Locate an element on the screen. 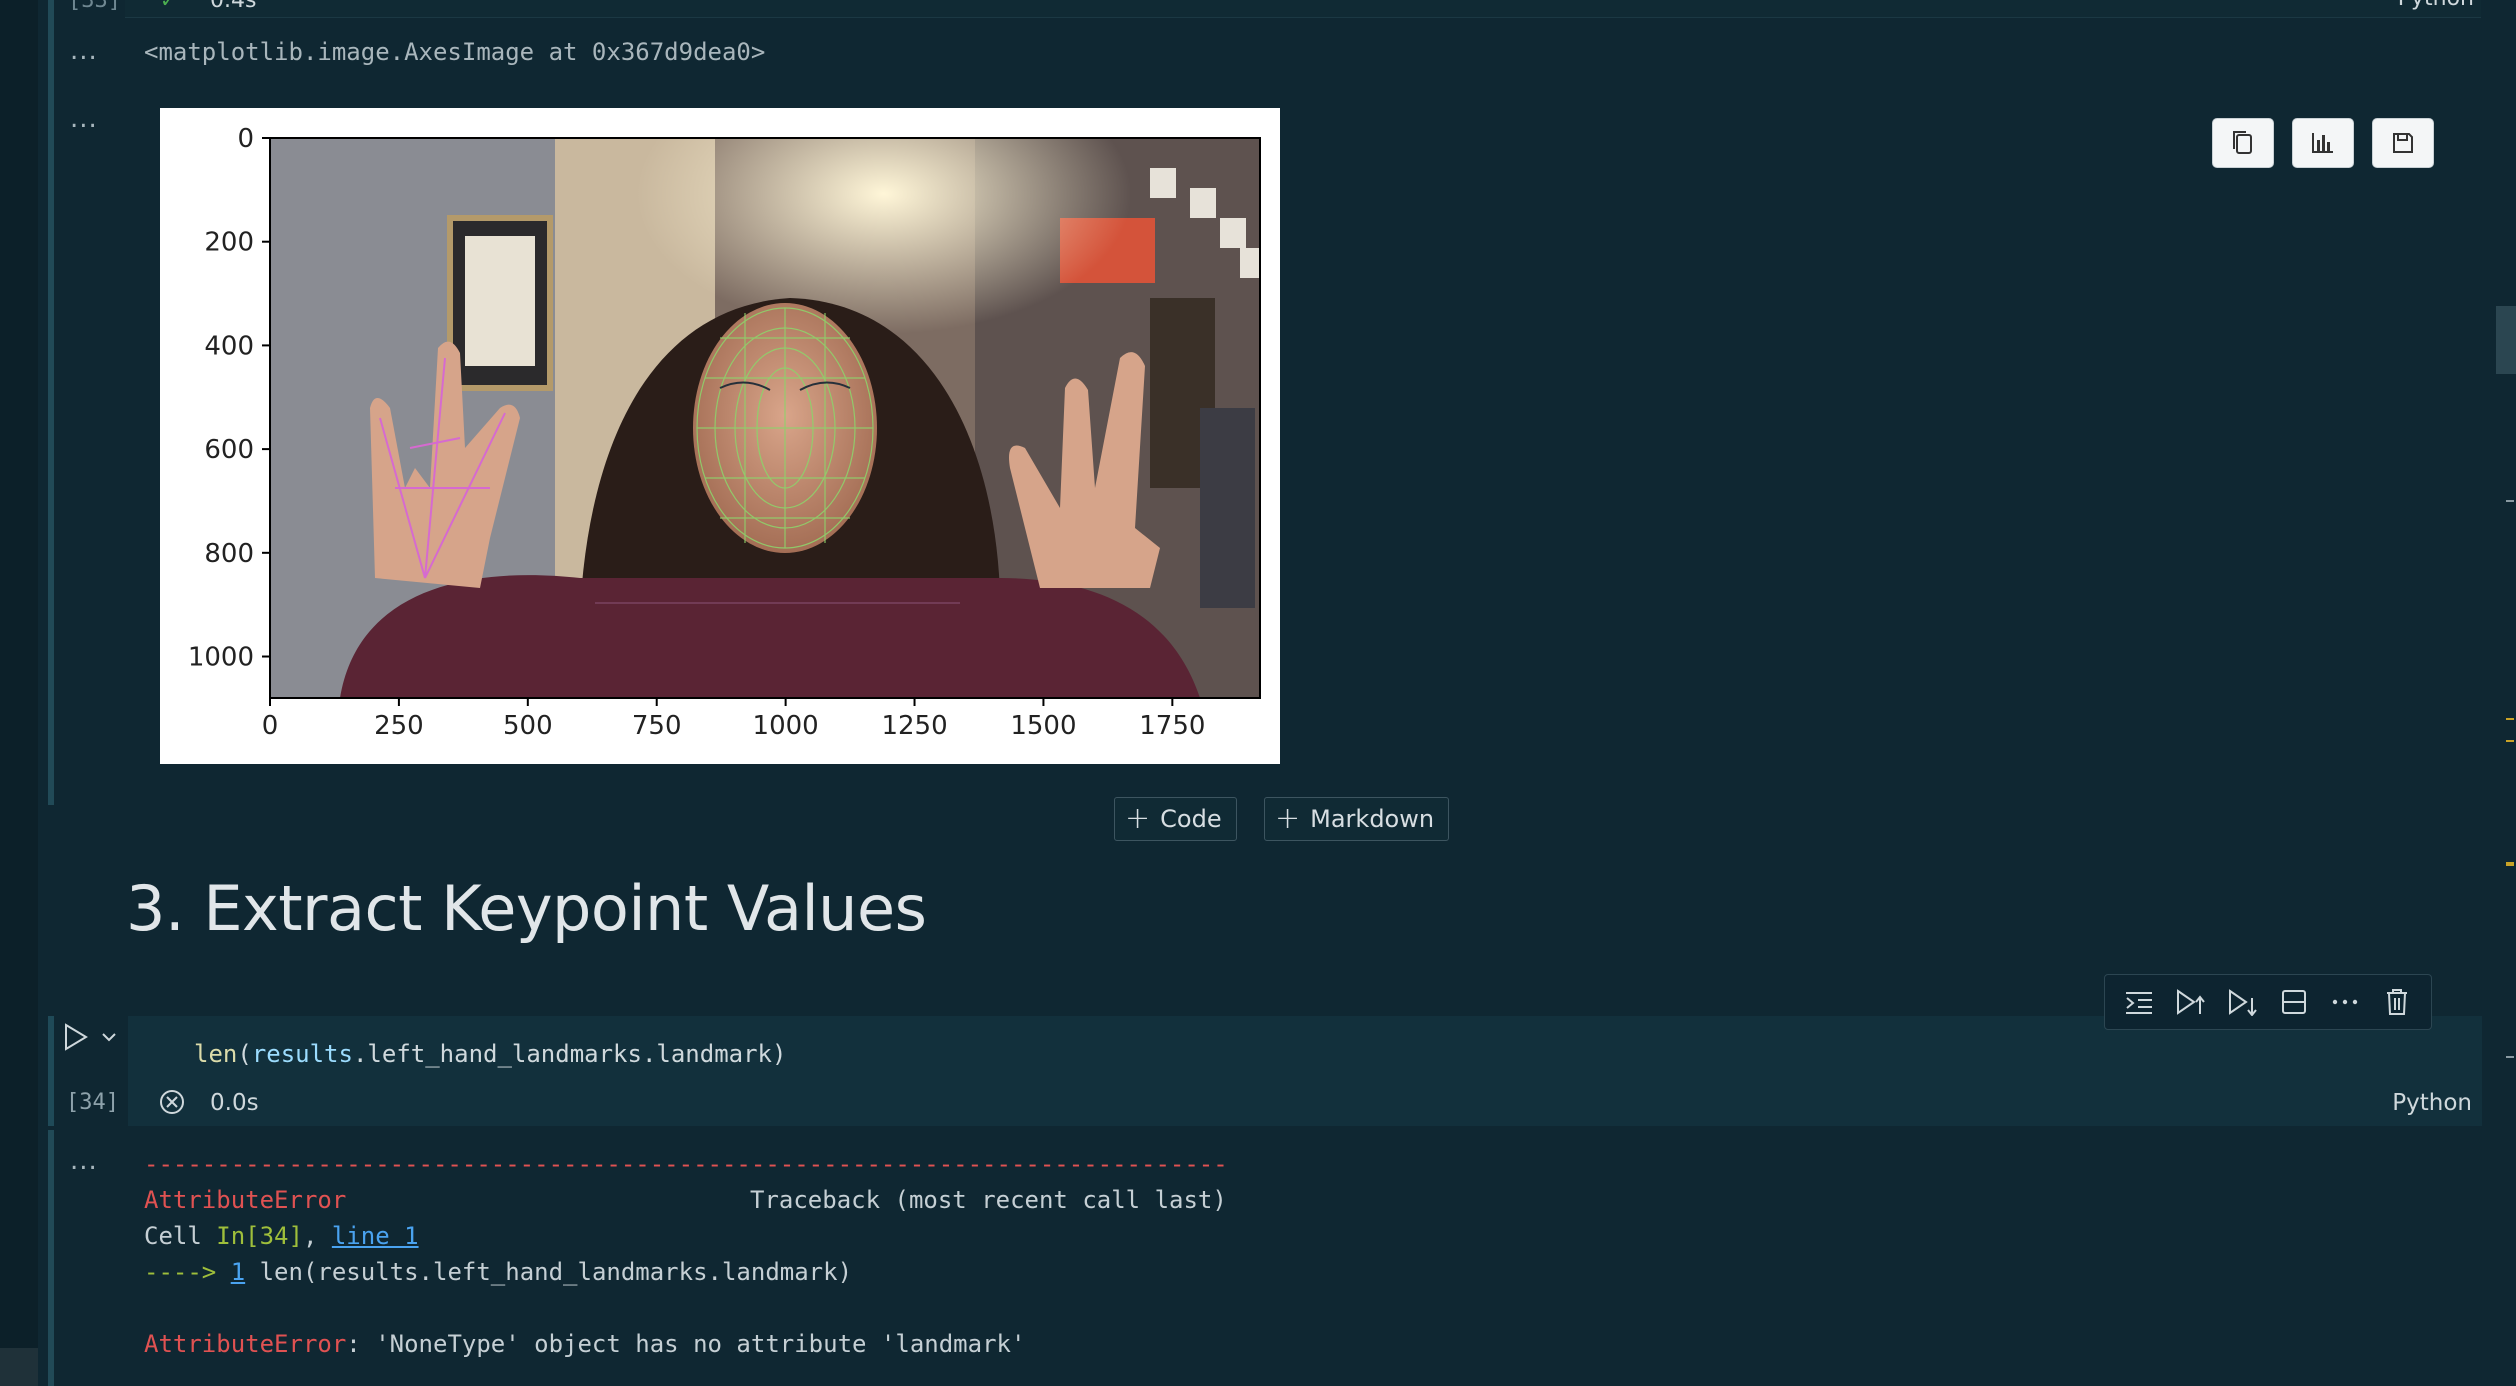 The width and height of the screenshot is (2516, 1386). split-cell-icon is located at coordinates (2293, 1002).